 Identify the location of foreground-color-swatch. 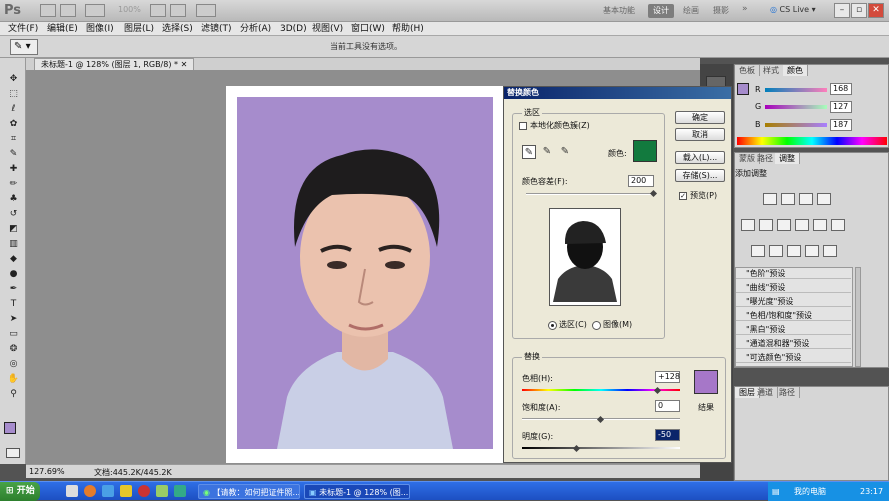
(10, 428).